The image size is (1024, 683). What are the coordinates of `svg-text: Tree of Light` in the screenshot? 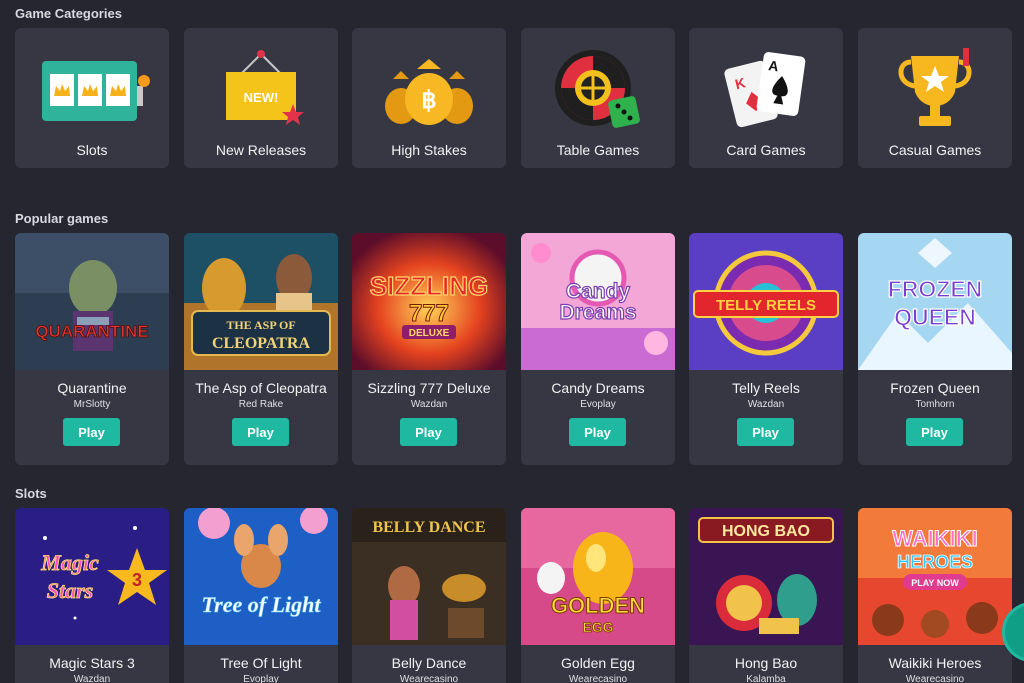 It's located at (262, 604).